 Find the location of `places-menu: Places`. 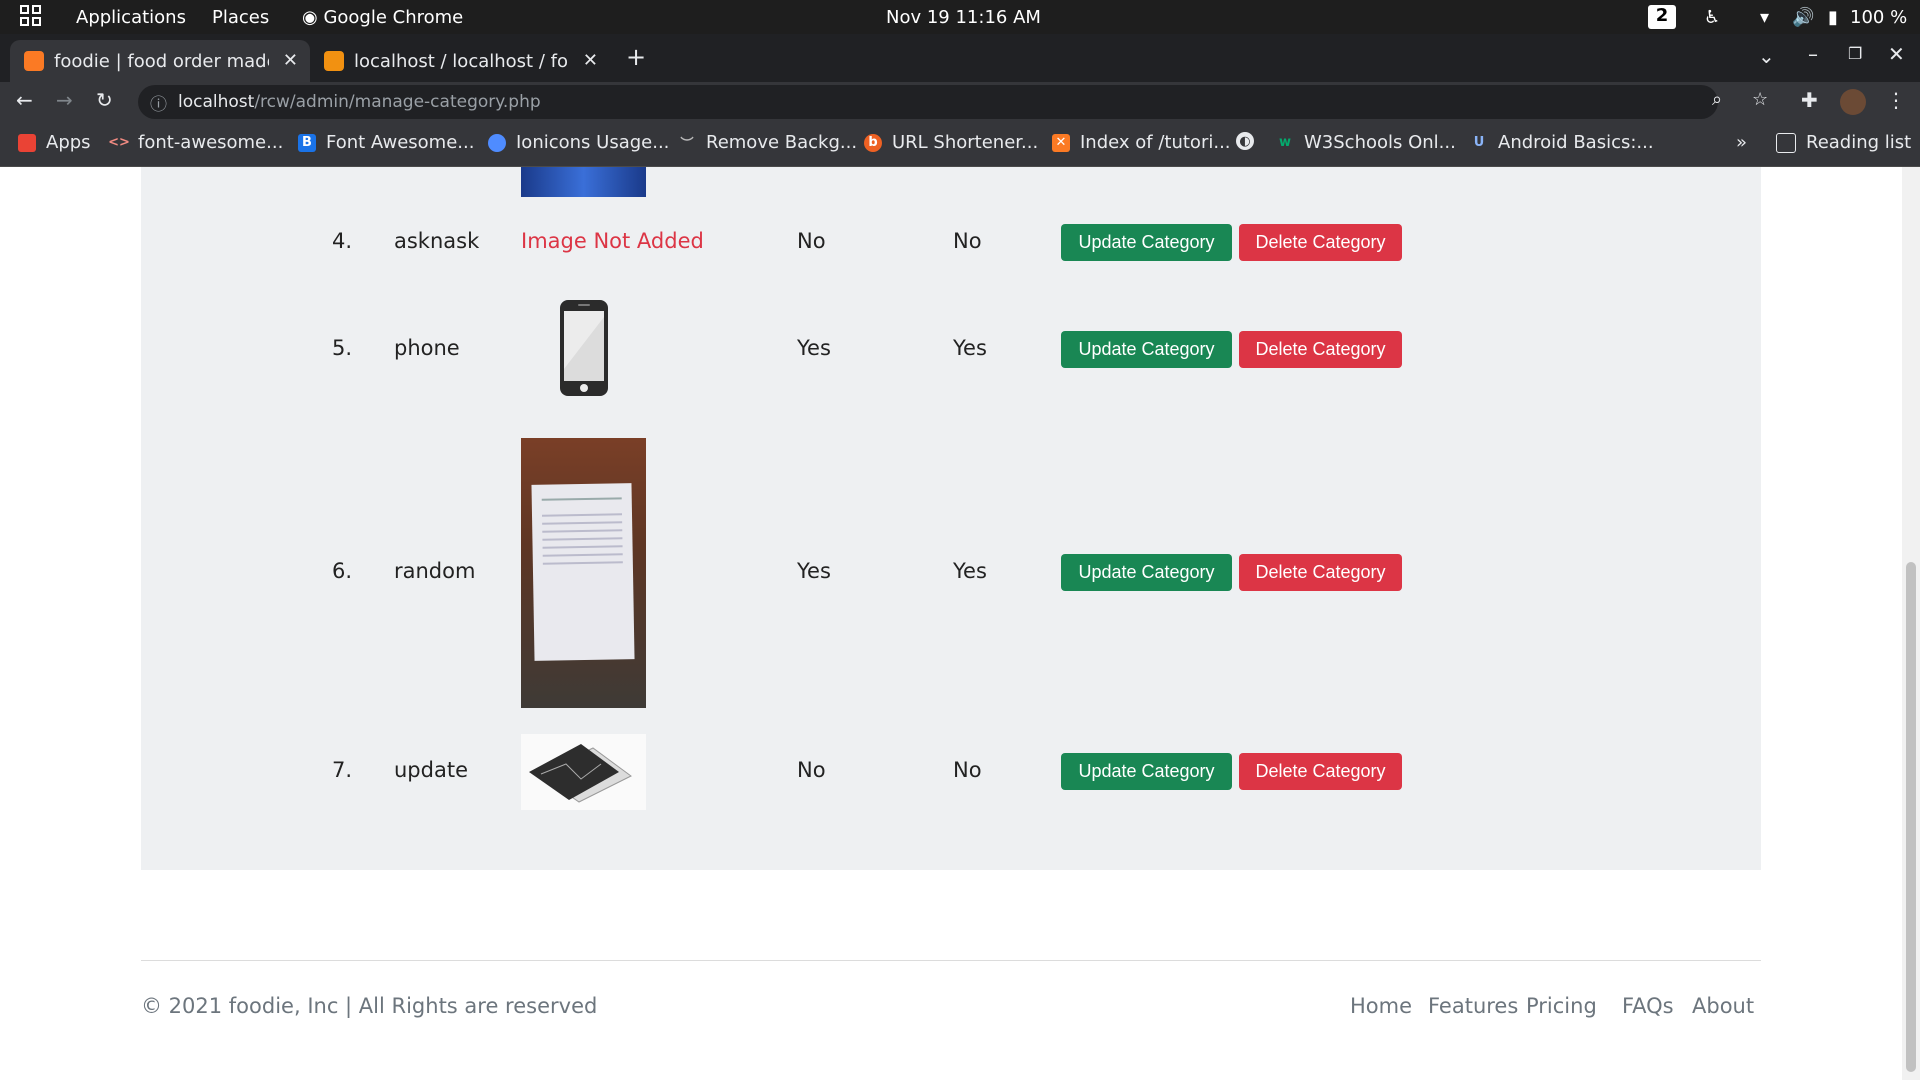

places-menu: Places is located at coordinates (240, 17).